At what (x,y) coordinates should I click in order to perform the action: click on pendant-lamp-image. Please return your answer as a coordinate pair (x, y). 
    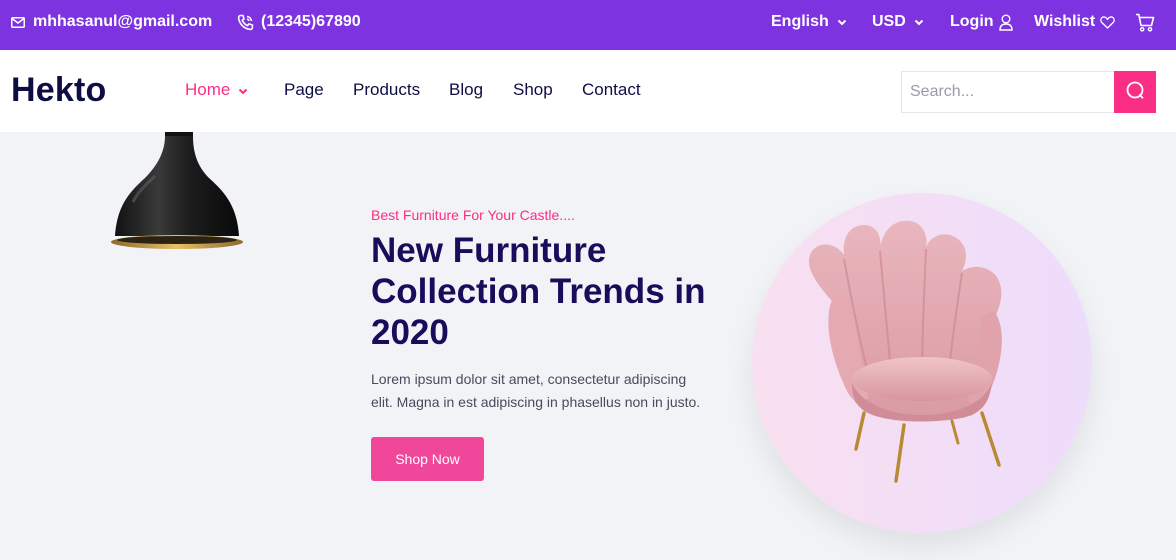
    Looking at the image, I should click on (177, 197).